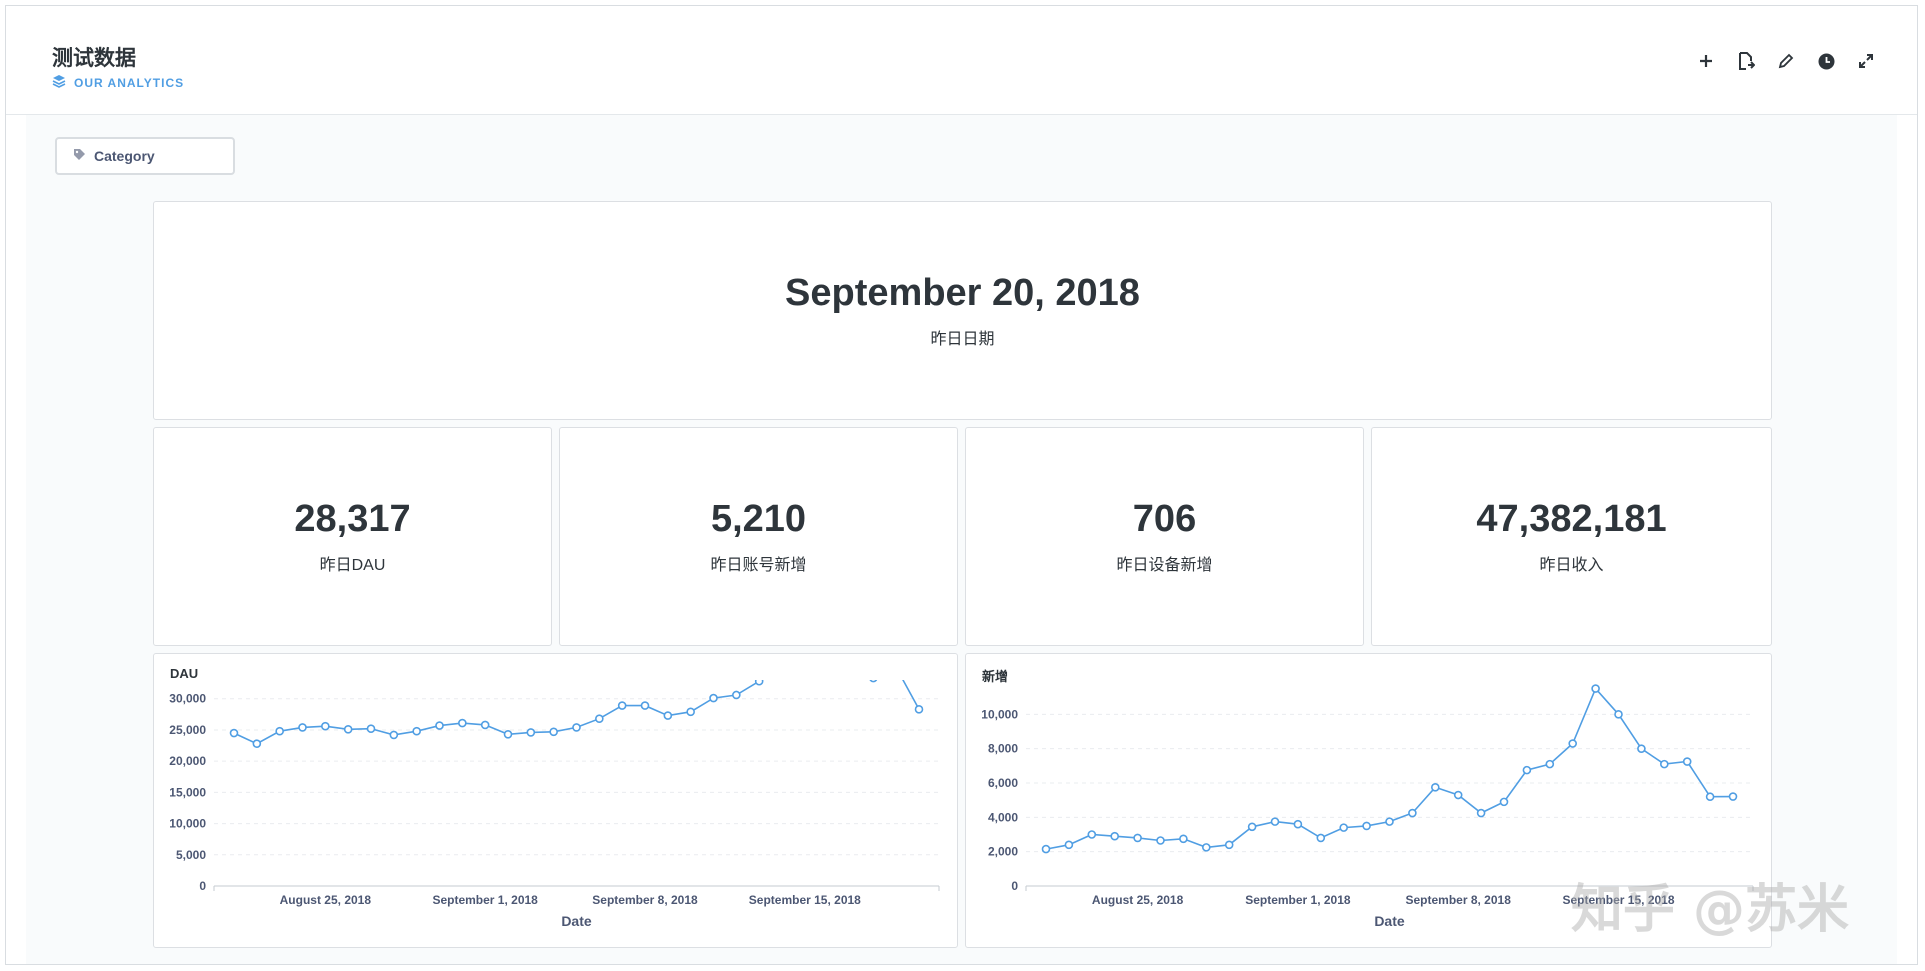  I want to click on file-move-icon, so click(1746, 61).